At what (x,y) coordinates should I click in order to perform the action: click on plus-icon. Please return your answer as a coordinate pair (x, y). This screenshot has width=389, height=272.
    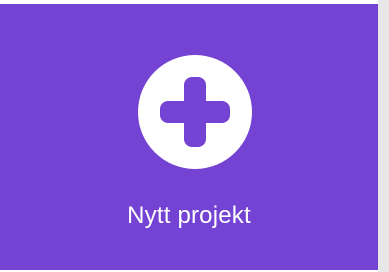
    Looking at the image, I should click on (195, 112).